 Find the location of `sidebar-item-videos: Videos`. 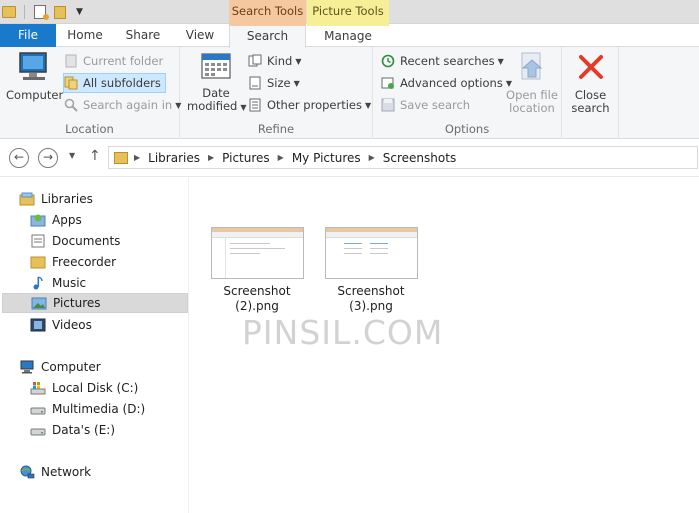

sidebar-item-videos: Videos is located at coordinates (61, 325).